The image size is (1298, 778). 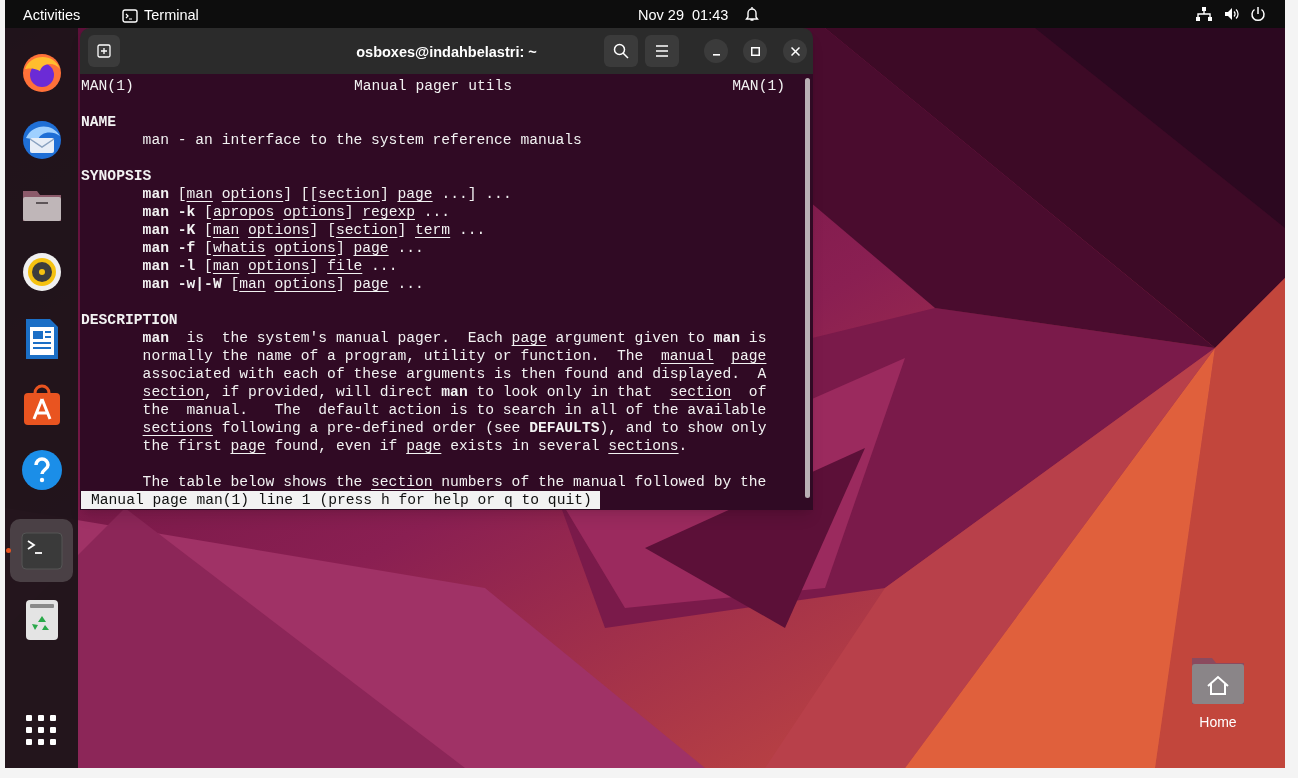 What do you see at coordinates (454, 428) in the screenshot?
I see `man-line: sections following a pre-defined order (see DEFAULTS), and to show only` at bounding box center [454, 428].